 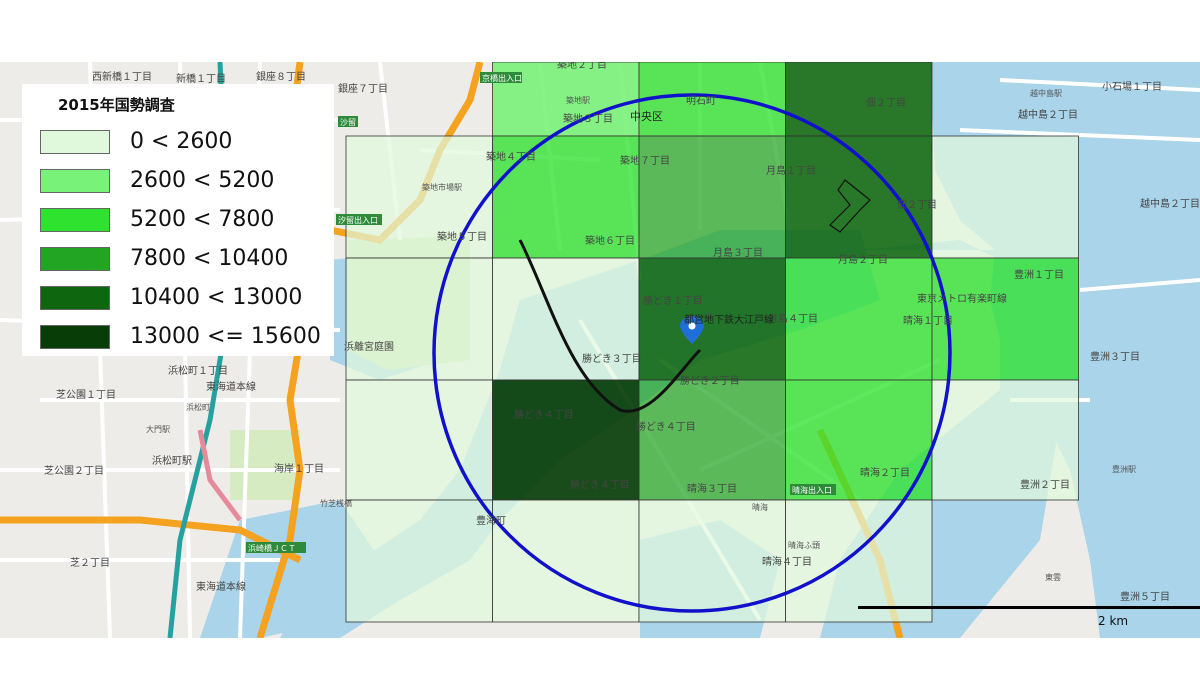 What do you see at coordinates (710, 380) in the screenshot?
I see `label-kachidoki2: 勝どき２丁目` at bounding box center [710, 380].